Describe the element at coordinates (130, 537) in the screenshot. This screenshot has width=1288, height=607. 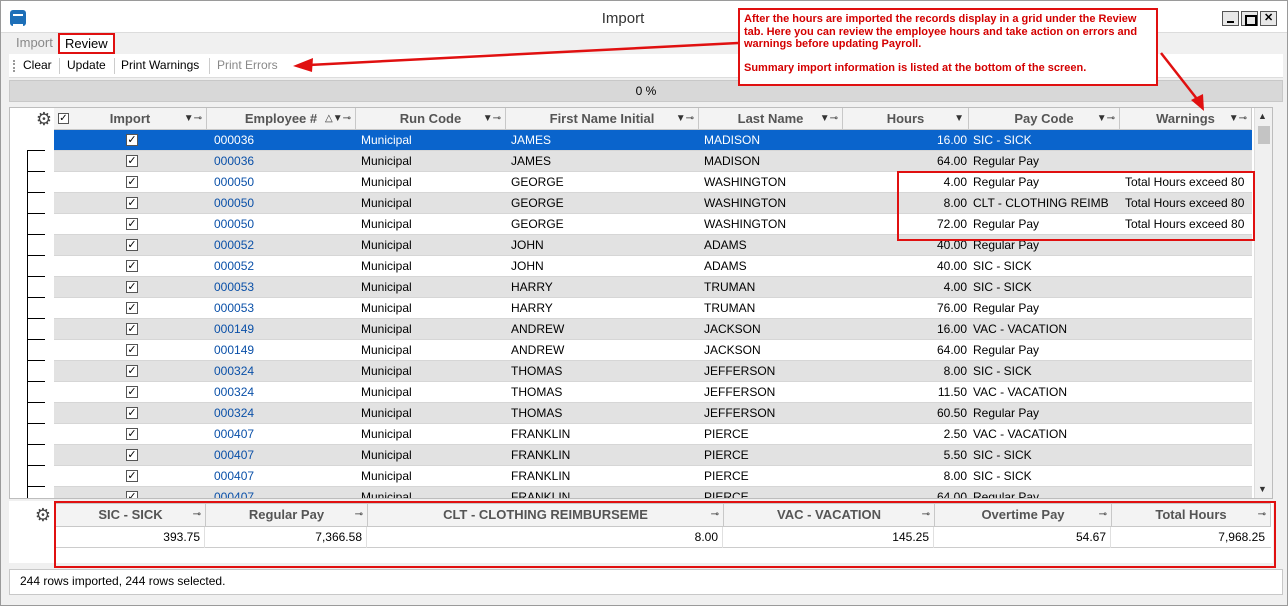
I see `summary-value: 393.75` at that location.